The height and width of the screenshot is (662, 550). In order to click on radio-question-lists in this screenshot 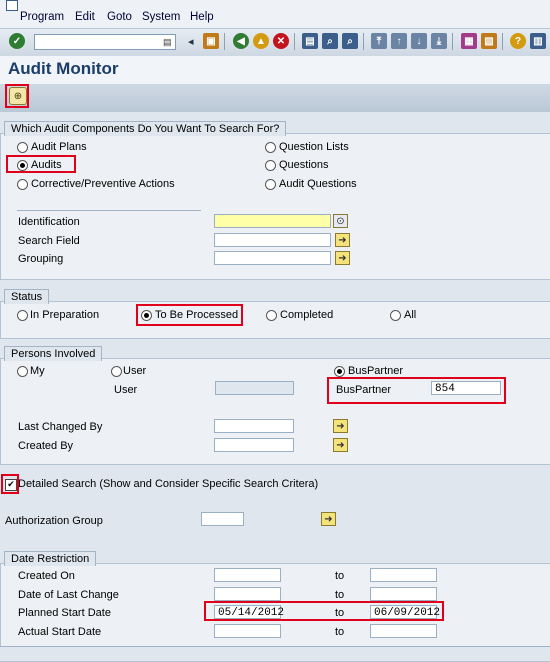, I will do `click(270, 147)`.